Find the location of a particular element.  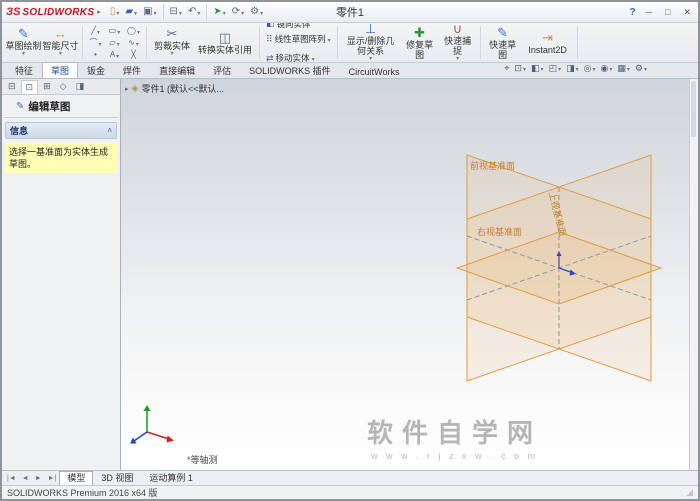

displaymanager-tab-icon: ◨ is located at coordinates (80, 86).